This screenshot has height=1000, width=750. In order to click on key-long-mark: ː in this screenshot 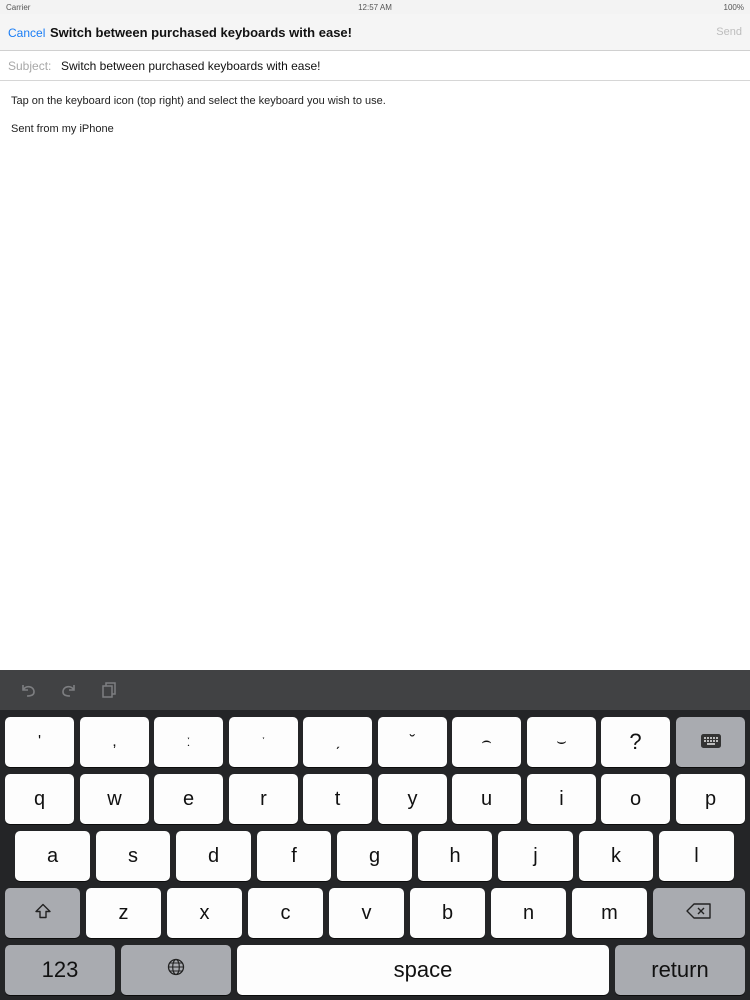, I will do `click(188, 742)`.